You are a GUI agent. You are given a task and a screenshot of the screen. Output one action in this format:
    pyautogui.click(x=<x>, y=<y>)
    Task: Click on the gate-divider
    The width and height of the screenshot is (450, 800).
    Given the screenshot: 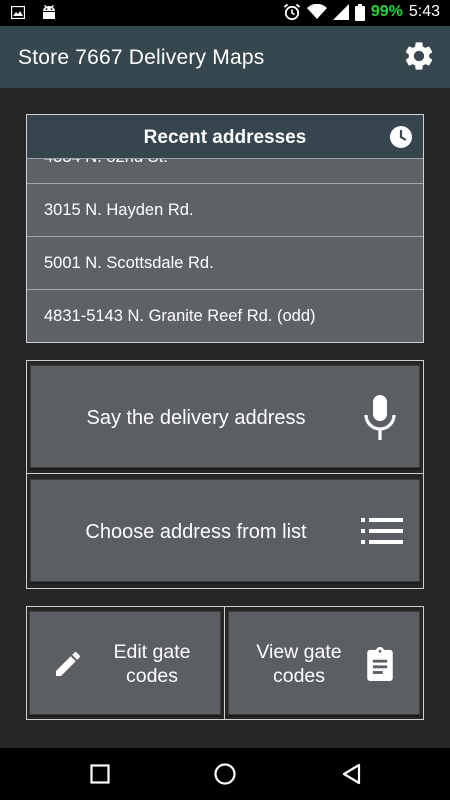 What is the action you would take?
    pyautogui.click(x=224, y=663)
    